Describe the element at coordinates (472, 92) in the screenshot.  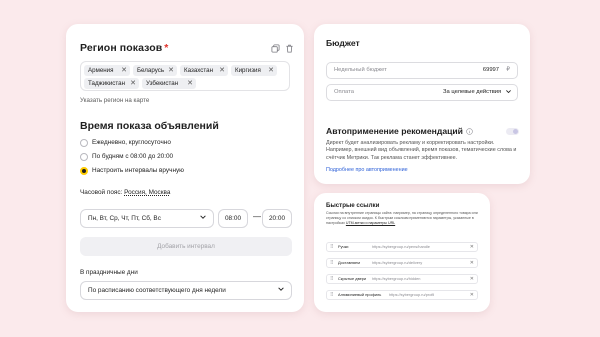
I see `payment-value: За целевые действия` at that location.